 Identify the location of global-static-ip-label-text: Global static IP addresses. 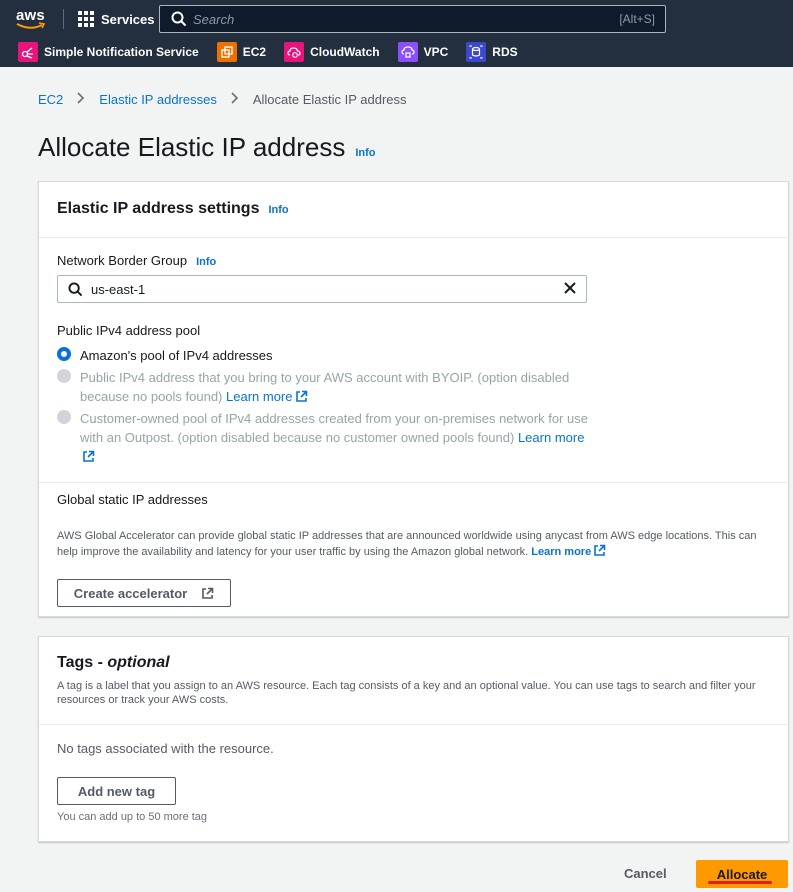
(132, 499).